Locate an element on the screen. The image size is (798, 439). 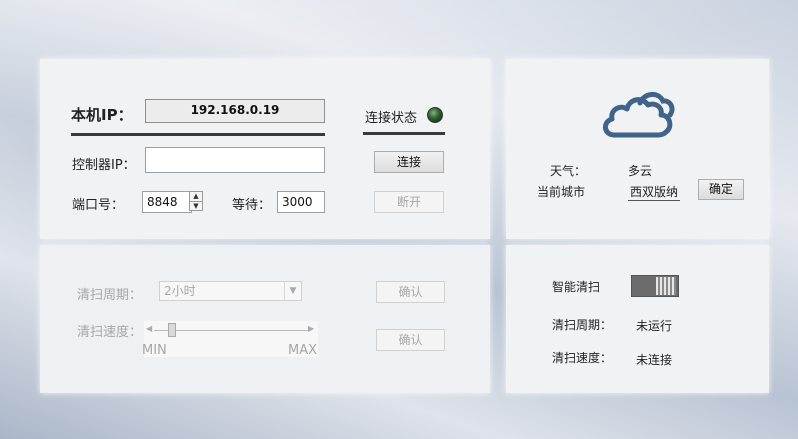
connect-button: 连接 is located at coordinates (409, 162).